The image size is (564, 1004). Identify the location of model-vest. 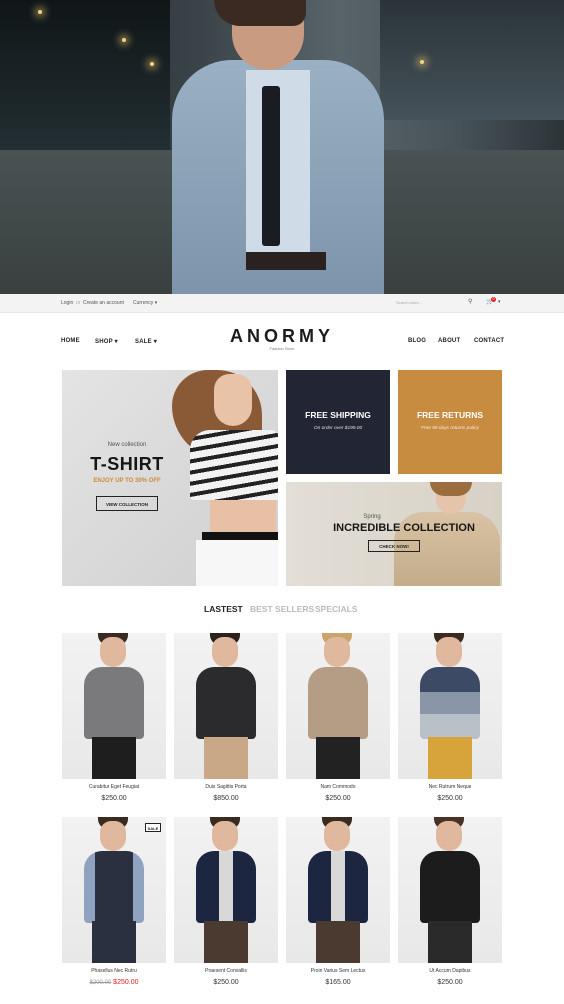
(114, 887).